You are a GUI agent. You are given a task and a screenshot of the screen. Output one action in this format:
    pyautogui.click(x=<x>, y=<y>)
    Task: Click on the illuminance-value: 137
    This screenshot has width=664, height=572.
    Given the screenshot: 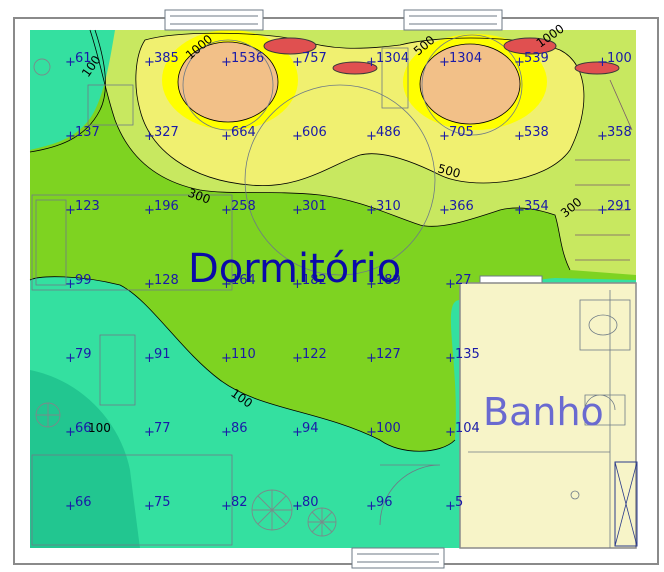 What is the action you would take?
    pyautogui.click(x=87, y=132)
    